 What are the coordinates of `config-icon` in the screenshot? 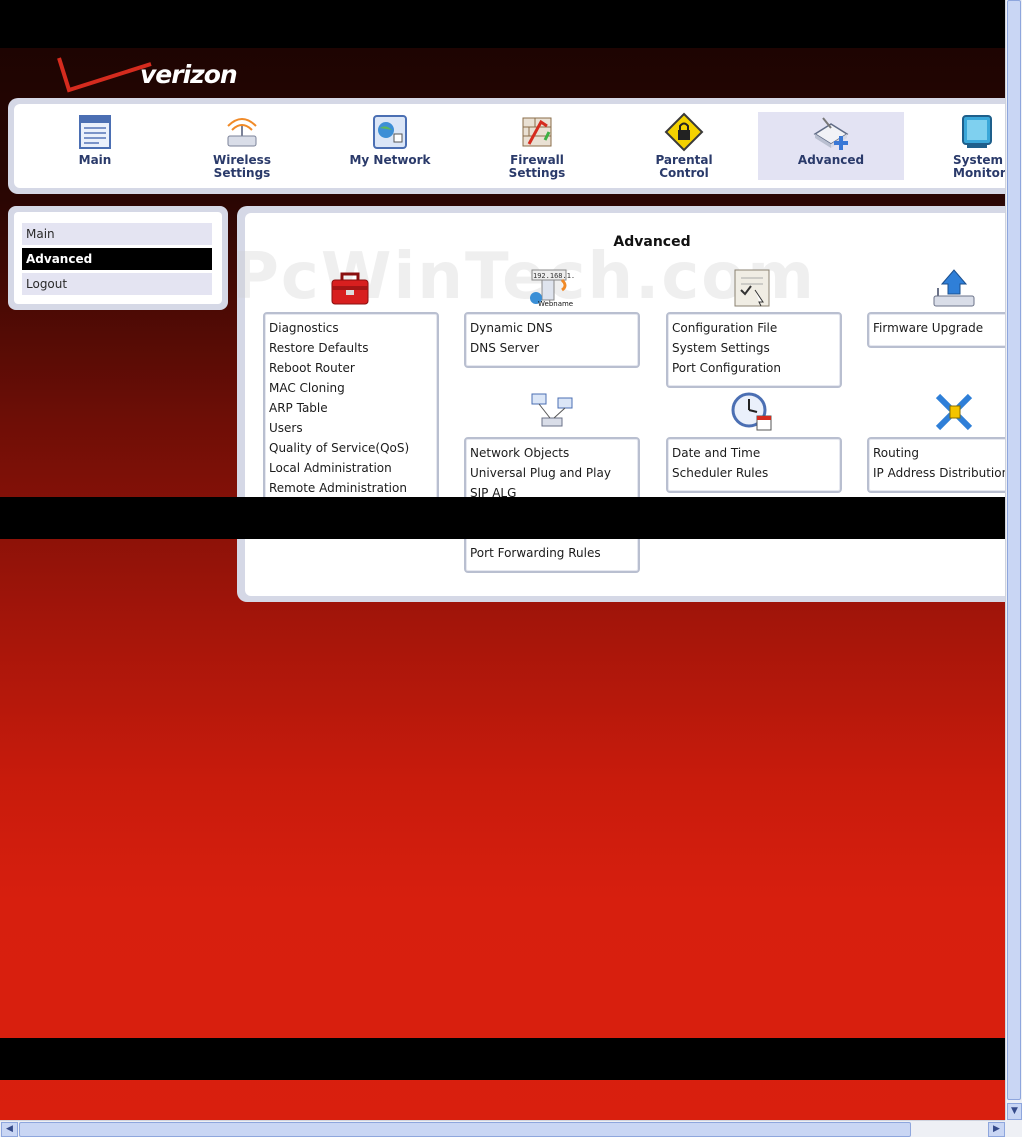 It's located at (753, 288).